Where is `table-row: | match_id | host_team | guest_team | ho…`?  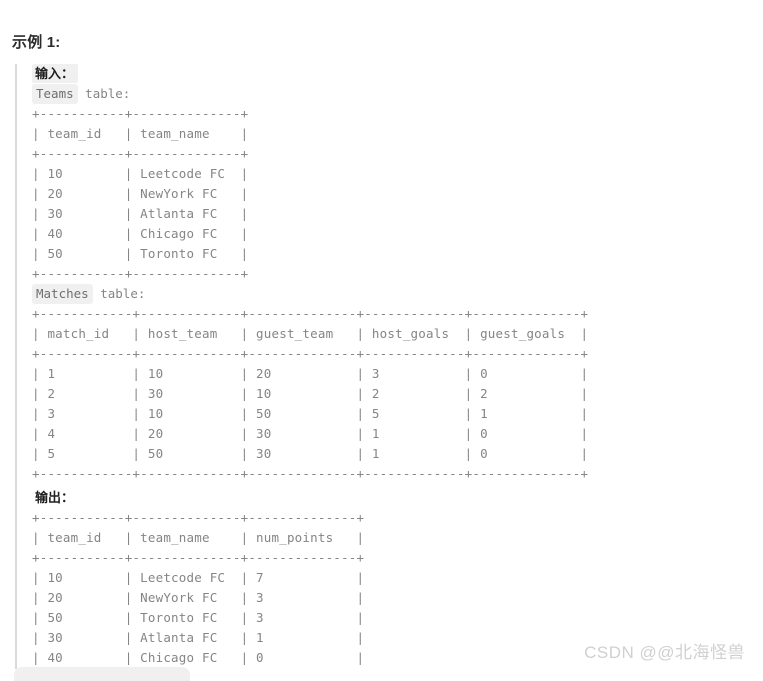 table-row: | match_id | host_team | guest_team | ho… is located at coordinates (310, 333).